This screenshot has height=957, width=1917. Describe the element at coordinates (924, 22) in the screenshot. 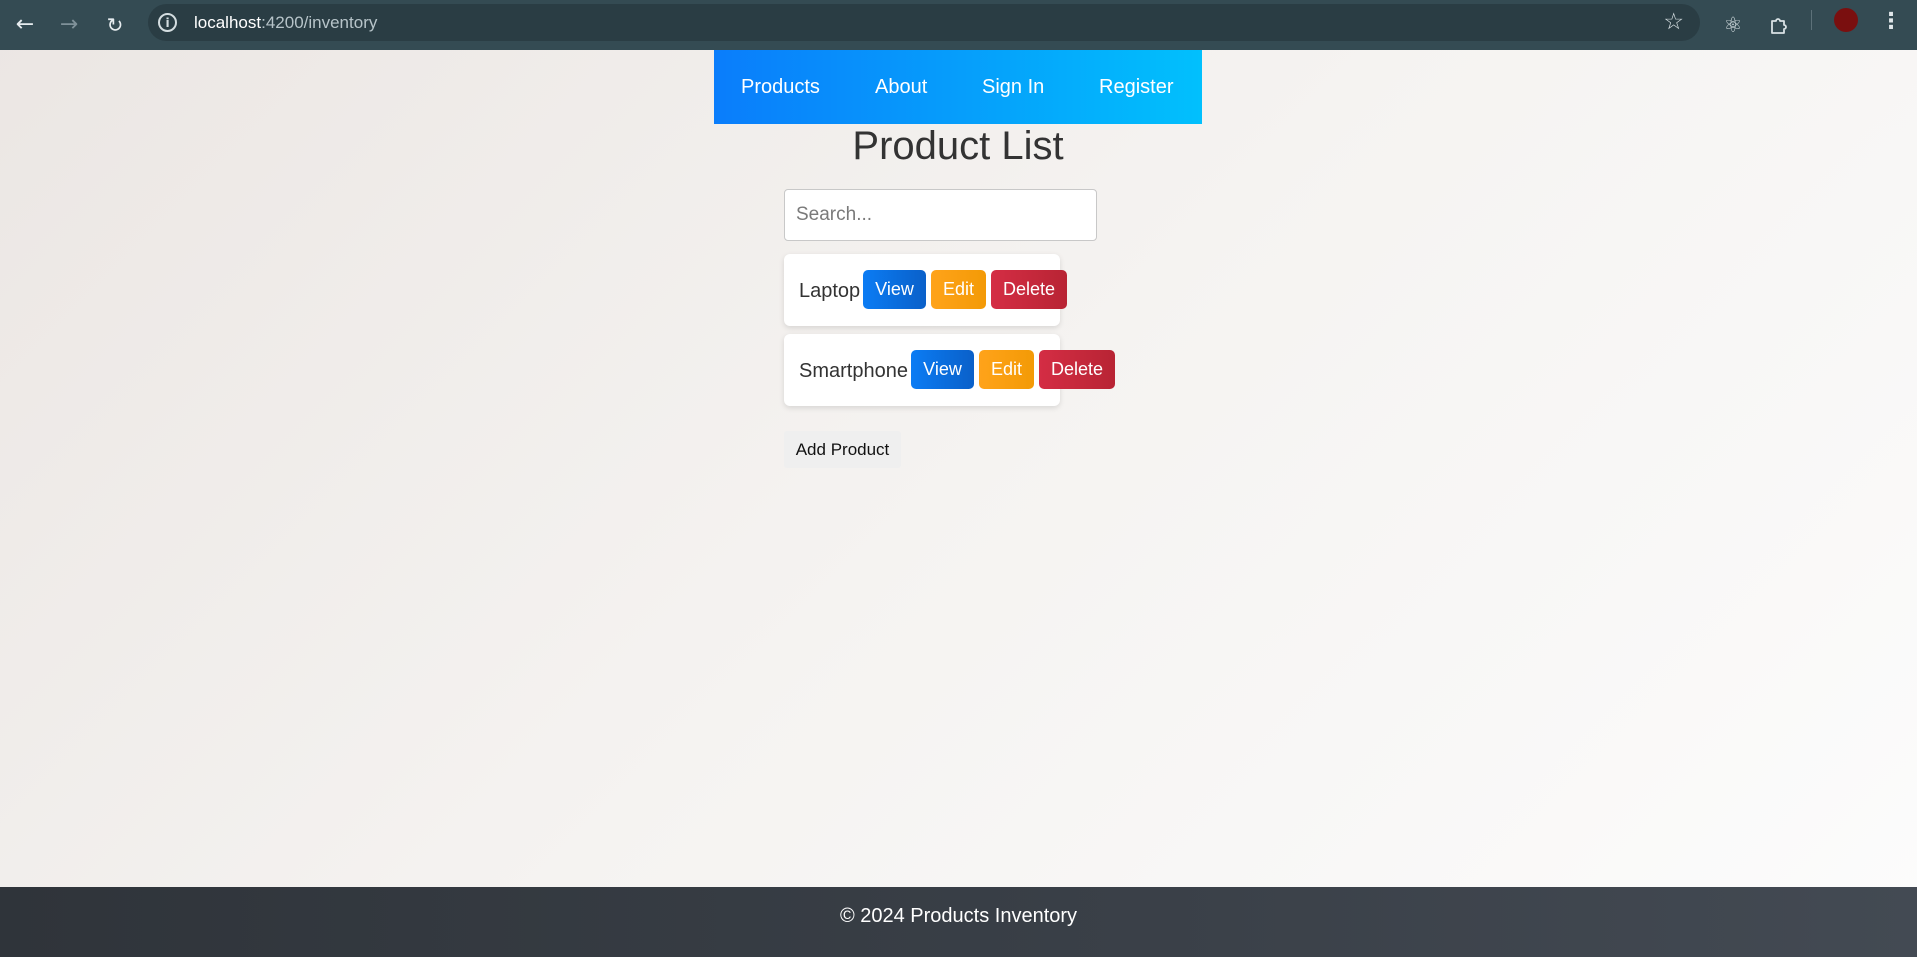

I see `address-bar: i localhost:4200/inventory ☆` at that location.